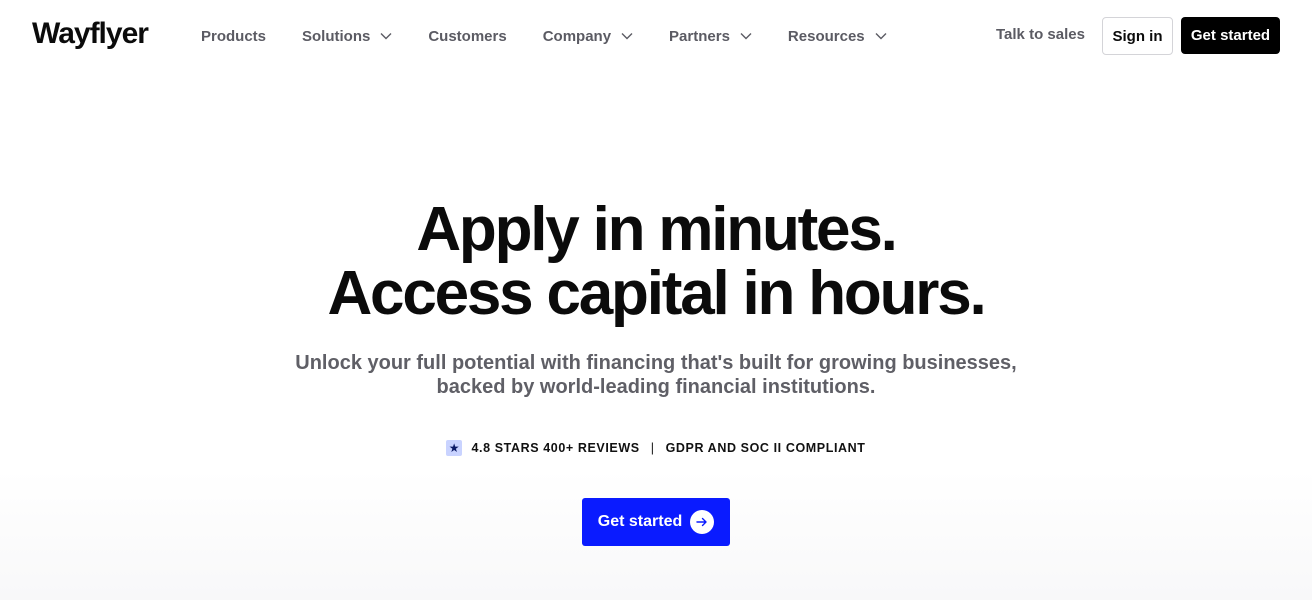 The image size is (1312, 600). I want to click on nav-item-partners: Partners, so click(710, 36).